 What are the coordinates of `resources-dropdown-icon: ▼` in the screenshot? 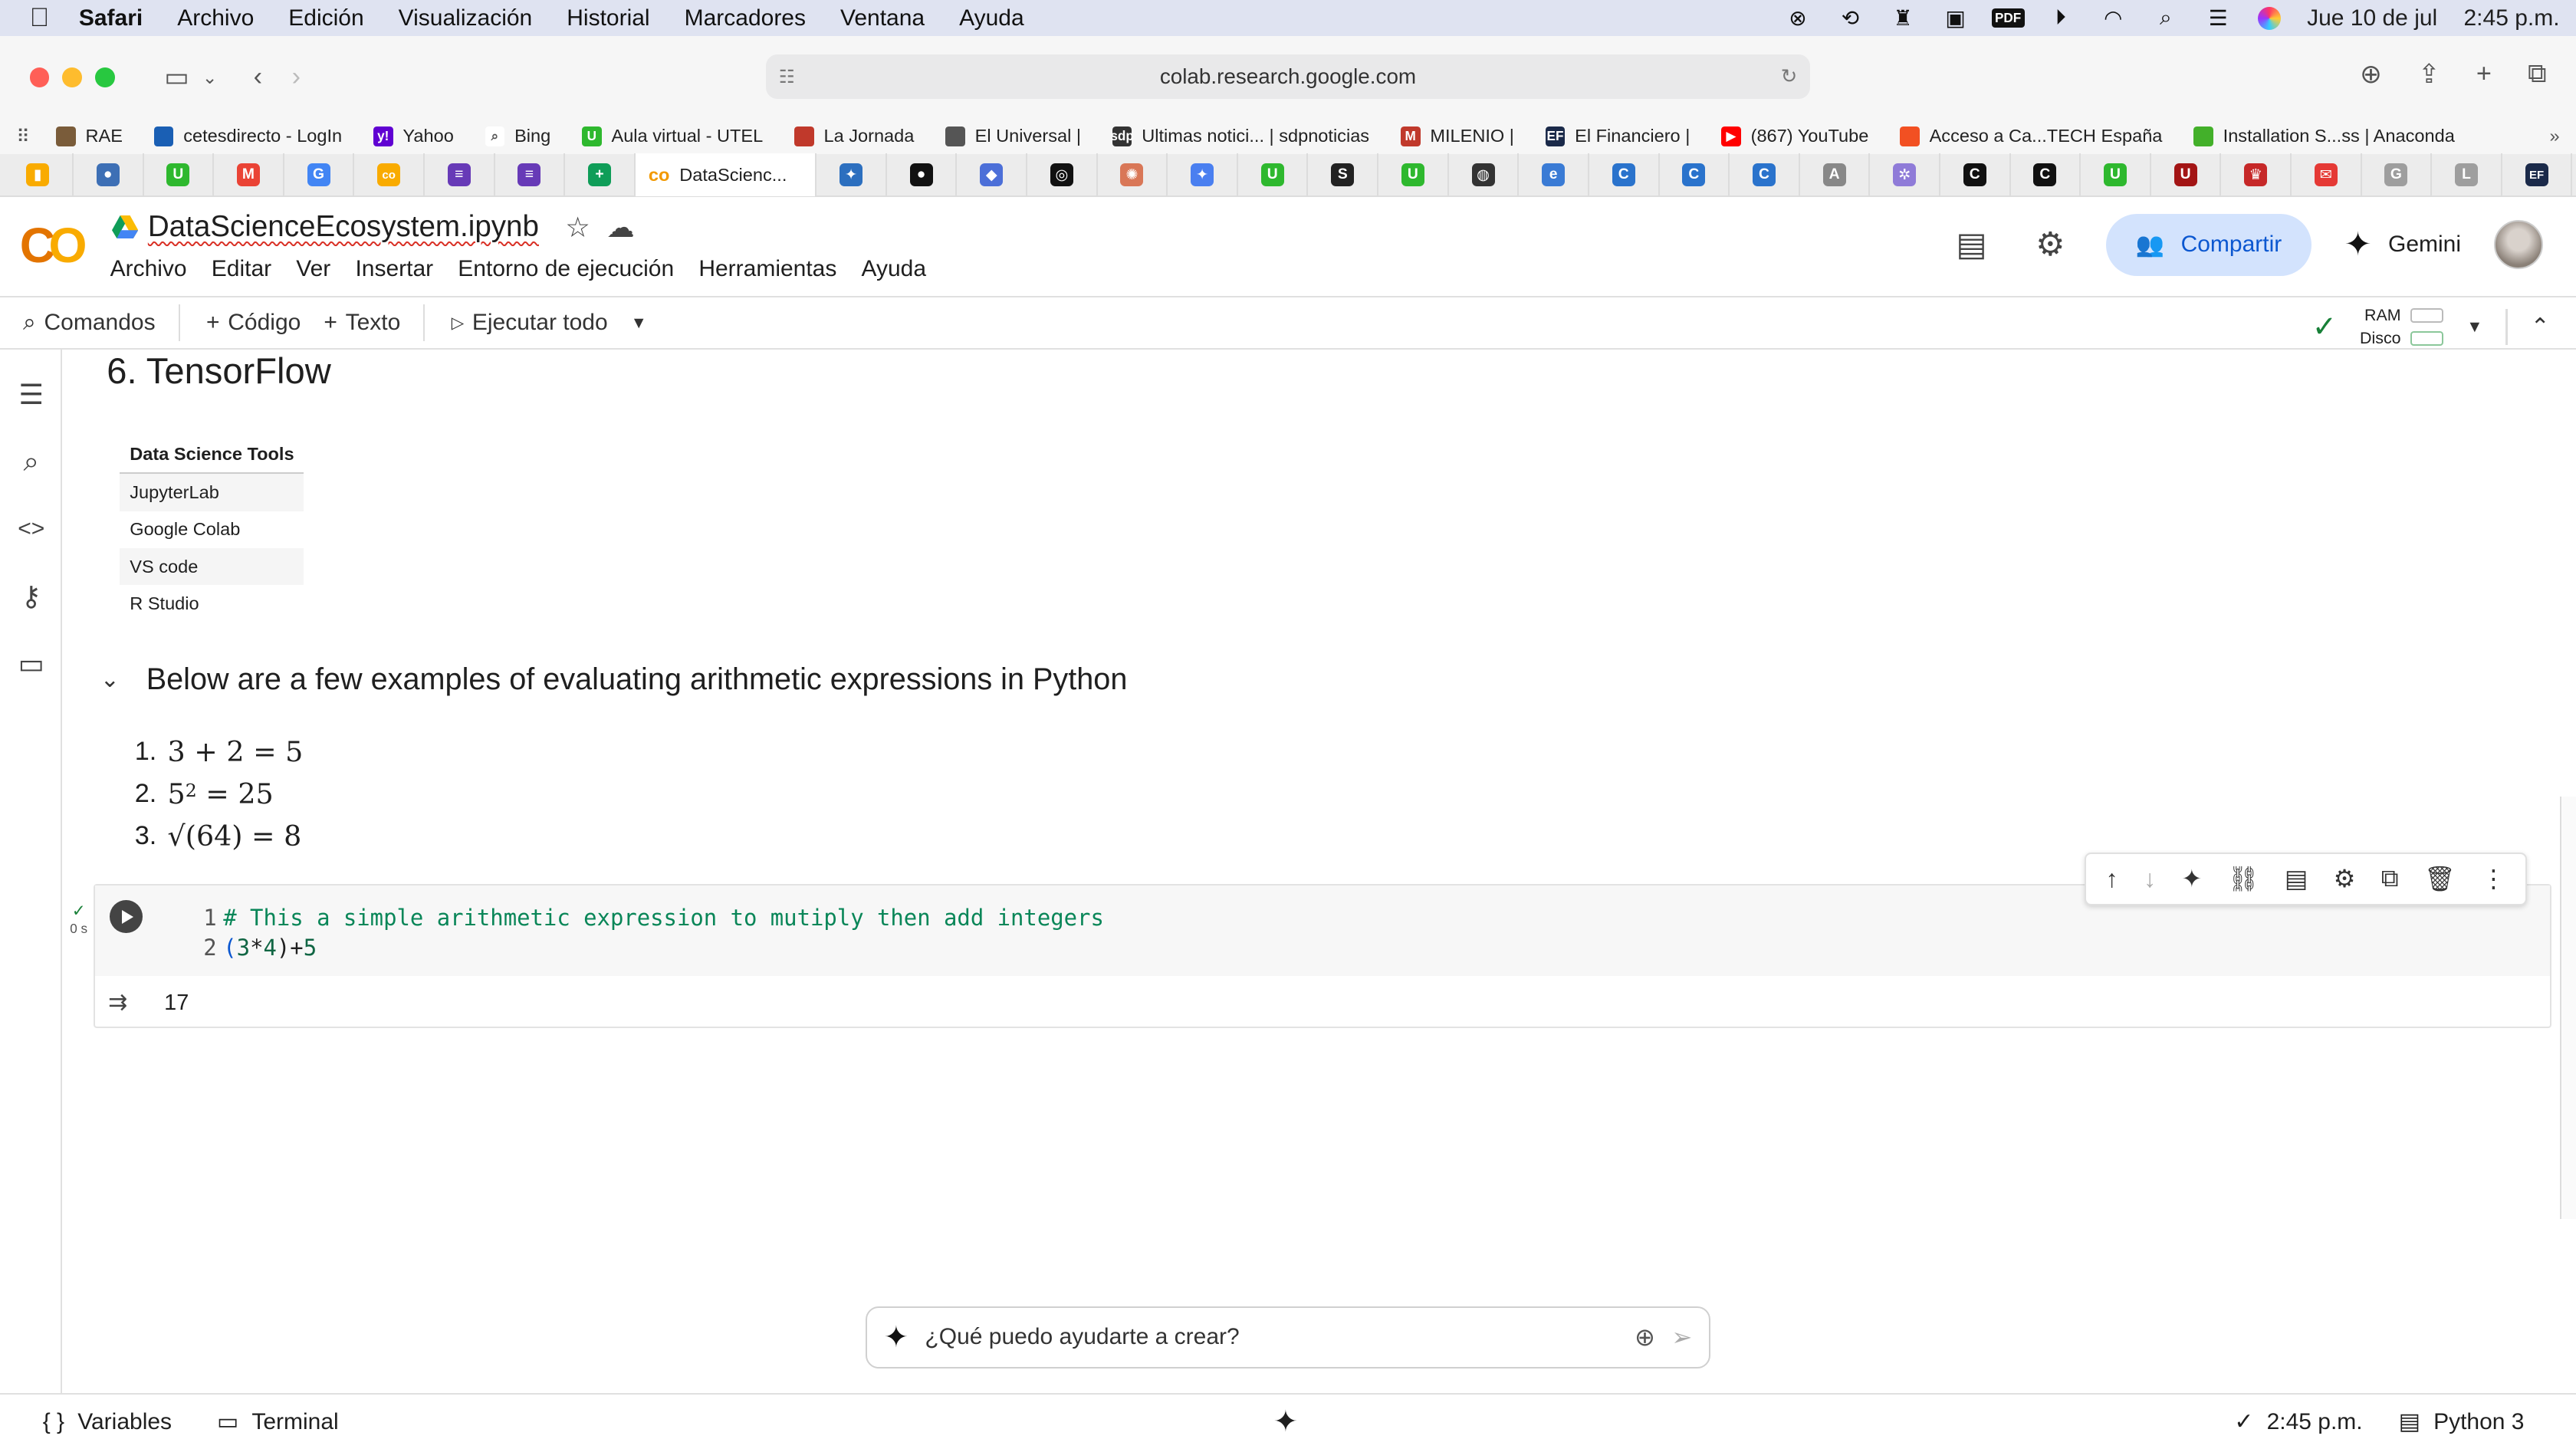 It's located at (2474, 327).